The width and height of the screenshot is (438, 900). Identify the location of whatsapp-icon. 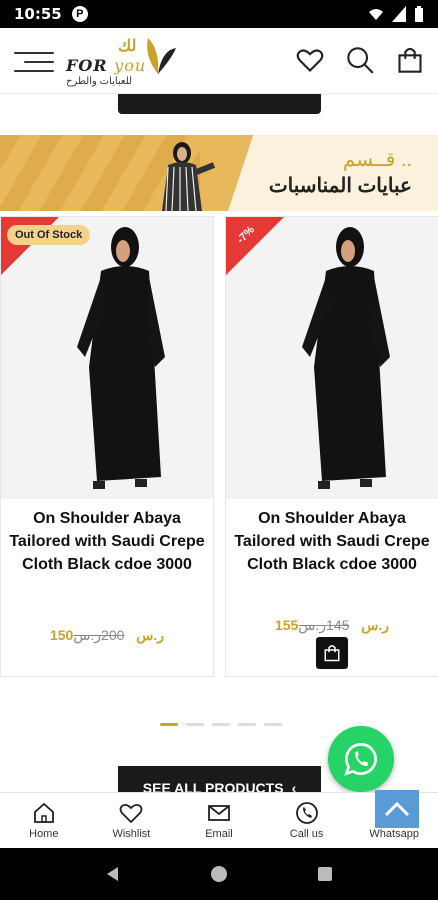
(360, 759).